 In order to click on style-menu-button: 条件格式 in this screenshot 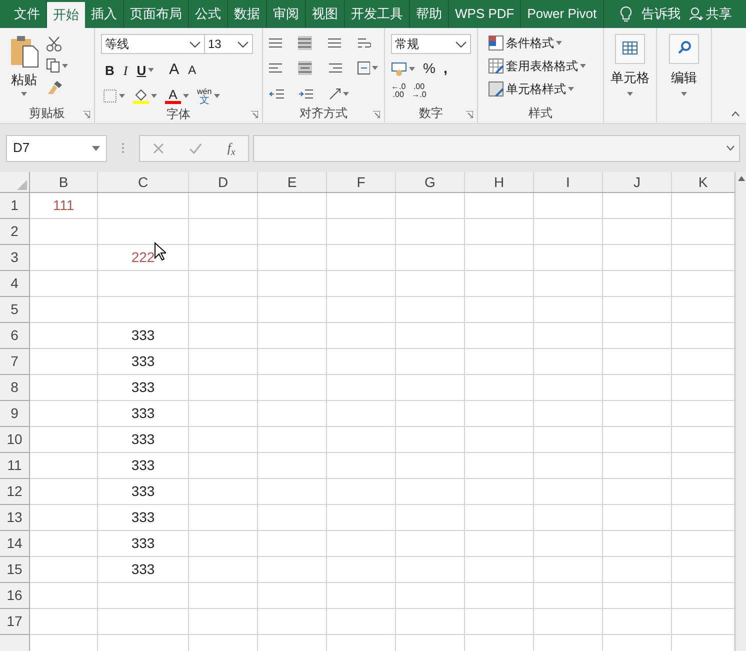, I will do `click(537, 43)`.